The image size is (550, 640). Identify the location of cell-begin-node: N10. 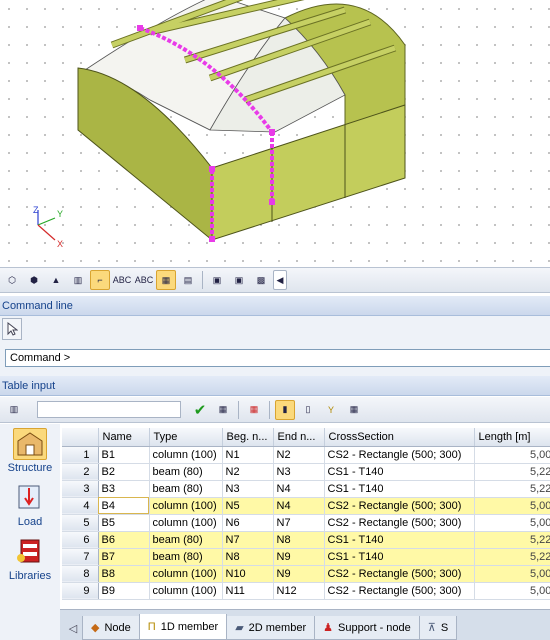
(248, 574).